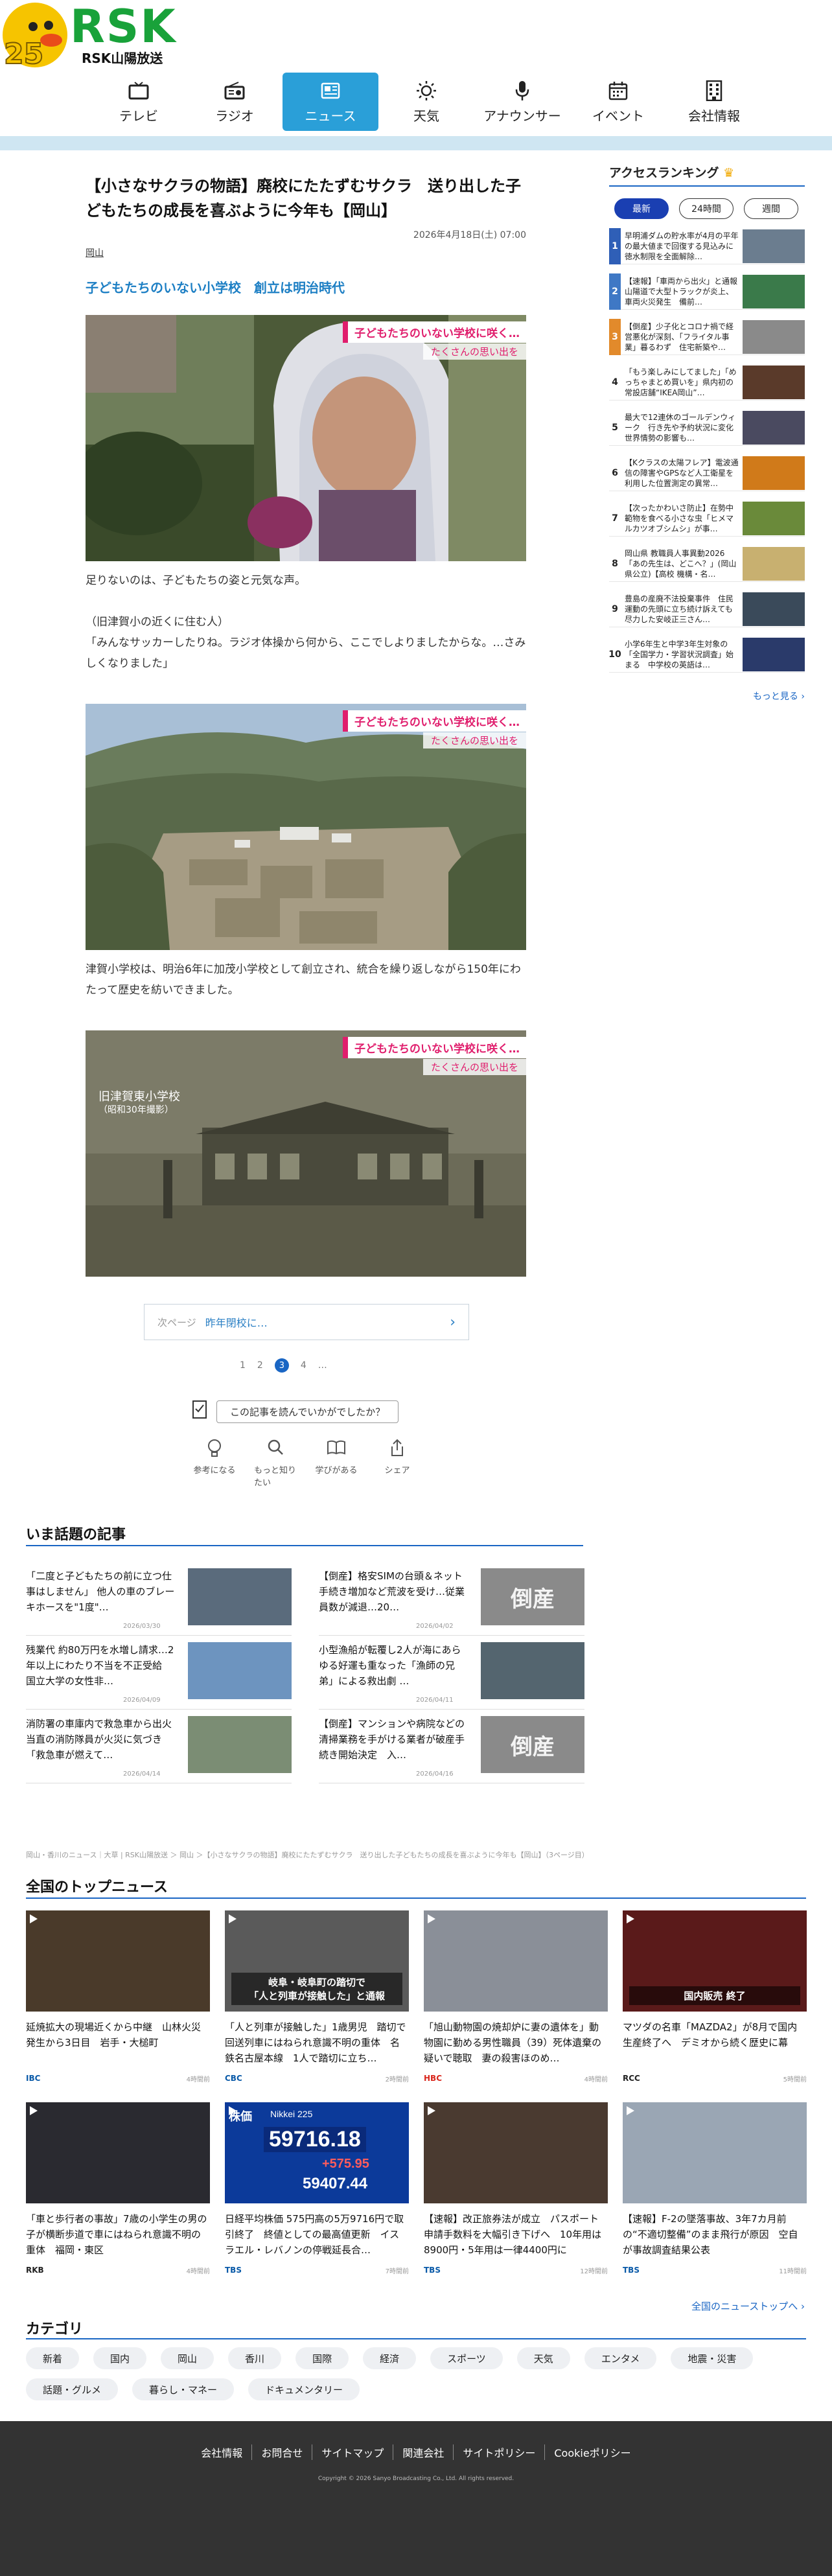 The width and height of the screenshot is (832, 2576). Describe the element at coordinates (432, 2270) in the screenshot. I see `national-source: TBS` at that location.